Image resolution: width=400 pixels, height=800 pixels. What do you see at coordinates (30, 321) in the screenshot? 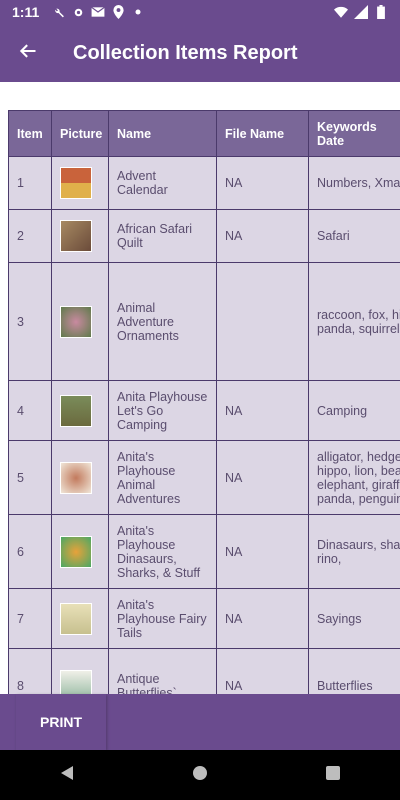
I see `cell-item: 3` at bounding box center [30, 321].